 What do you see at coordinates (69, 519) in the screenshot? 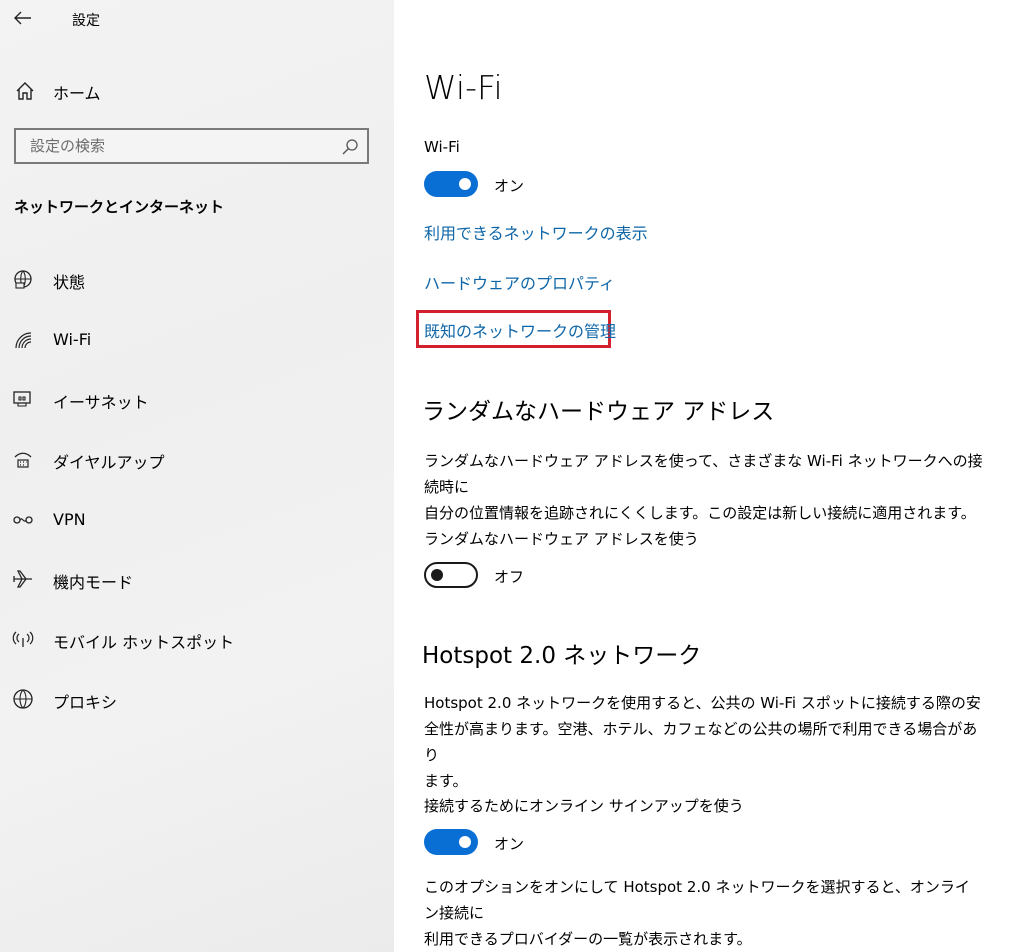
I see `sidebar-item-label: VPN` at bounding box center [69, 519].